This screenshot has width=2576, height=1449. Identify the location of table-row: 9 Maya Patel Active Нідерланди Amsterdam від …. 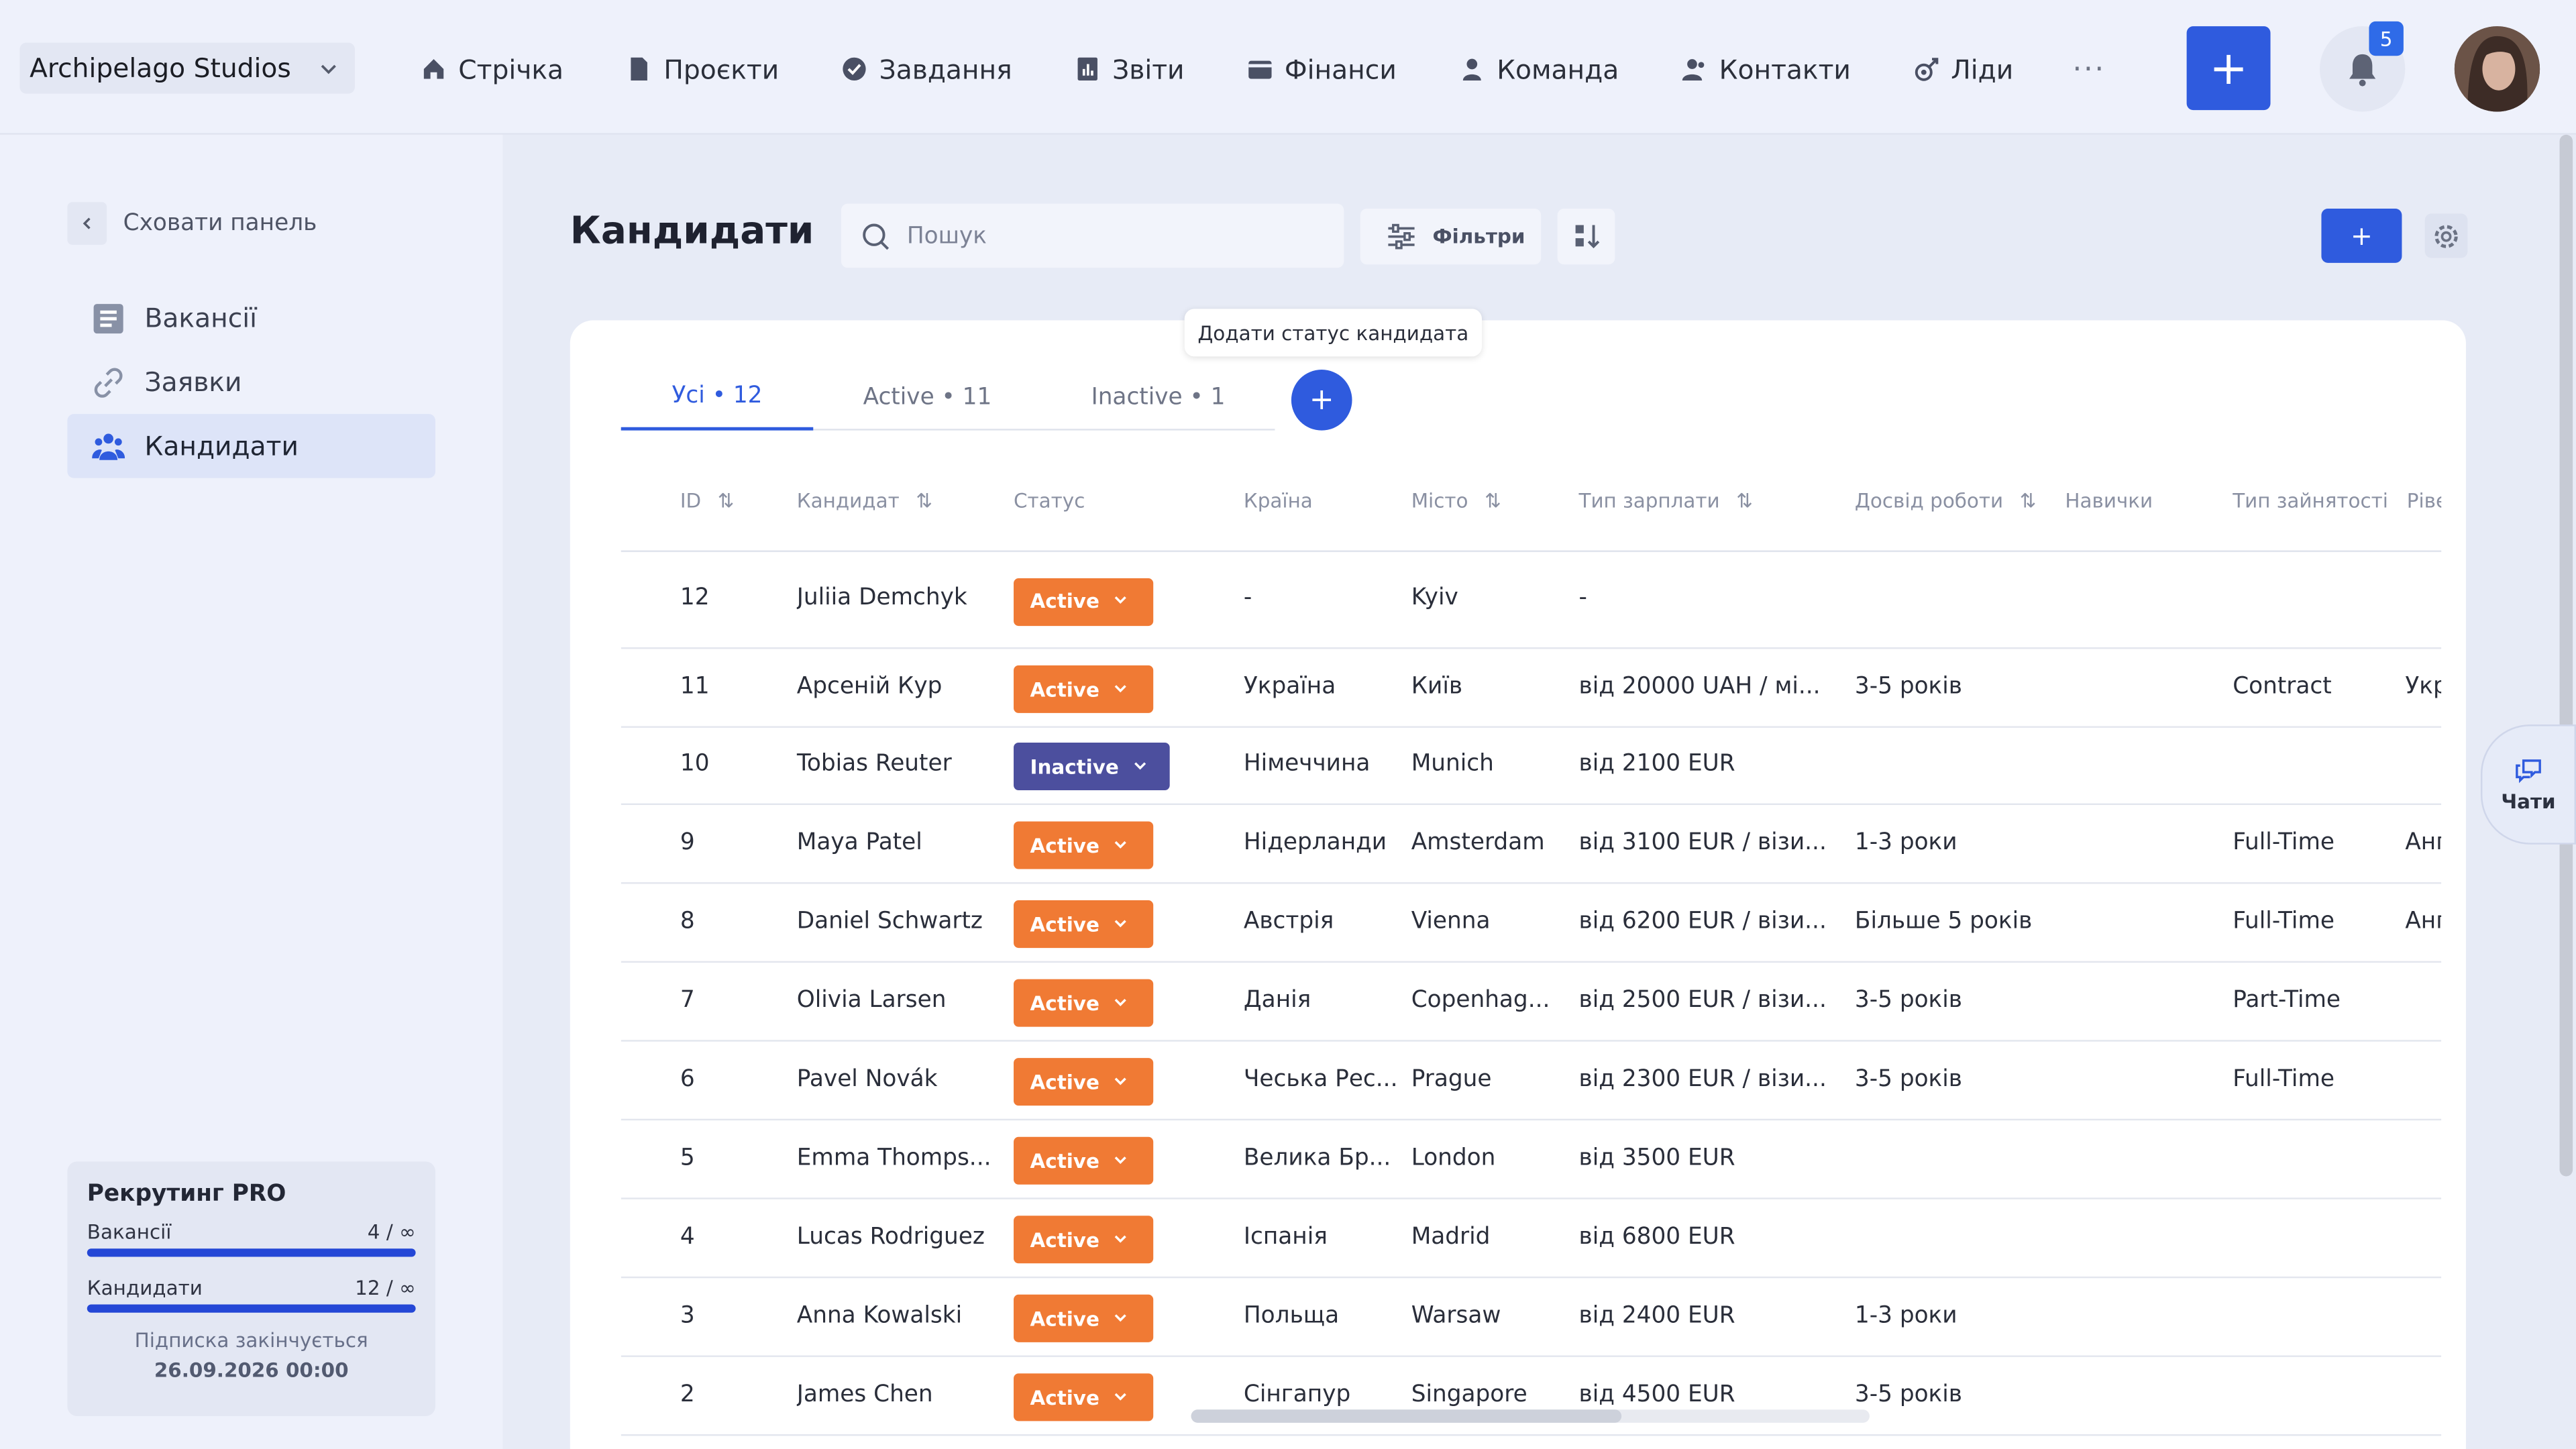
(1531, 845).